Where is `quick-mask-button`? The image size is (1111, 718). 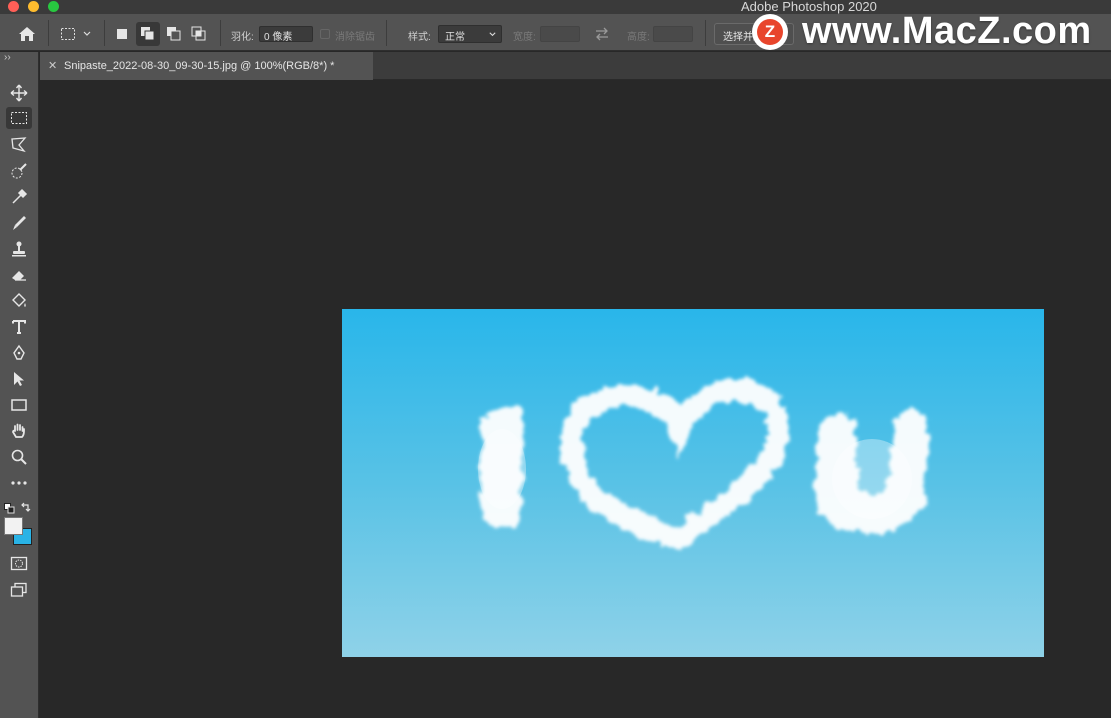
quick-mask-button is located at coordinates (19, 564).